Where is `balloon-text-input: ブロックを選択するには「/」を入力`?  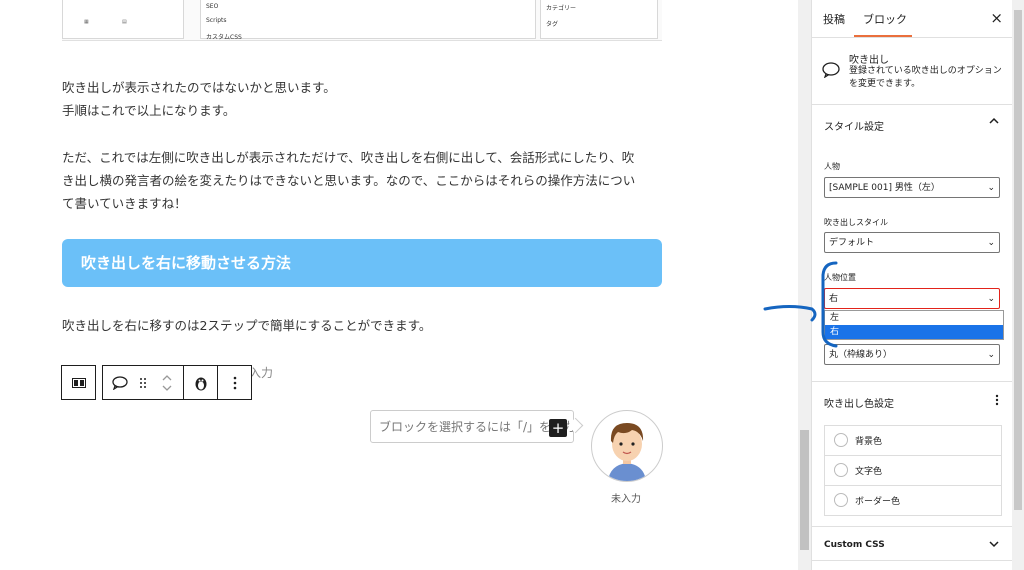 balloon-text-input: ブロックを選択するには「/」を入力 is located at coordinates (472, 426).